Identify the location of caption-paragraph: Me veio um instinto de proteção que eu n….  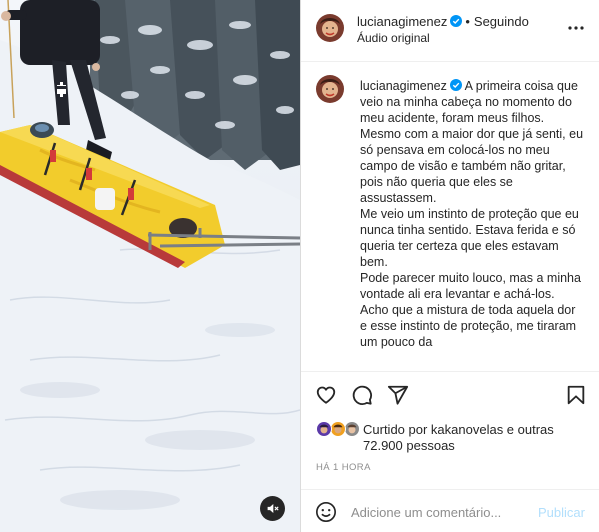
(469, 238).